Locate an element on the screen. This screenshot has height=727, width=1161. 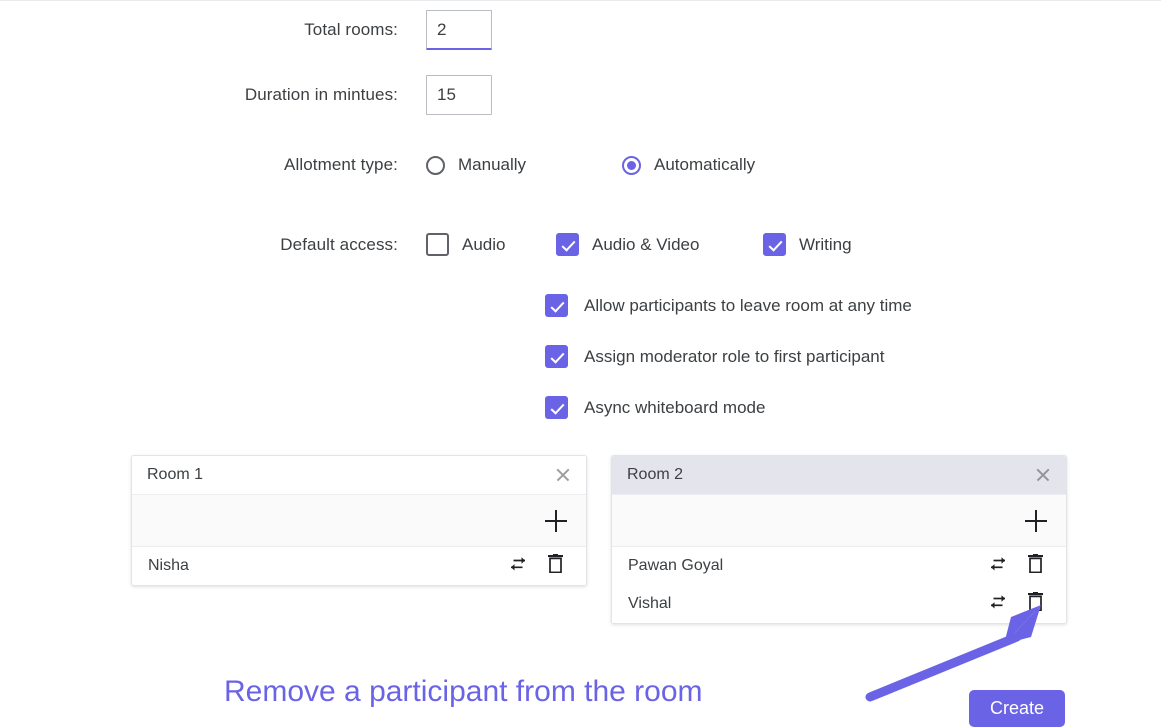
room-2-title: Room 2 is located at coordinates (655, 474).